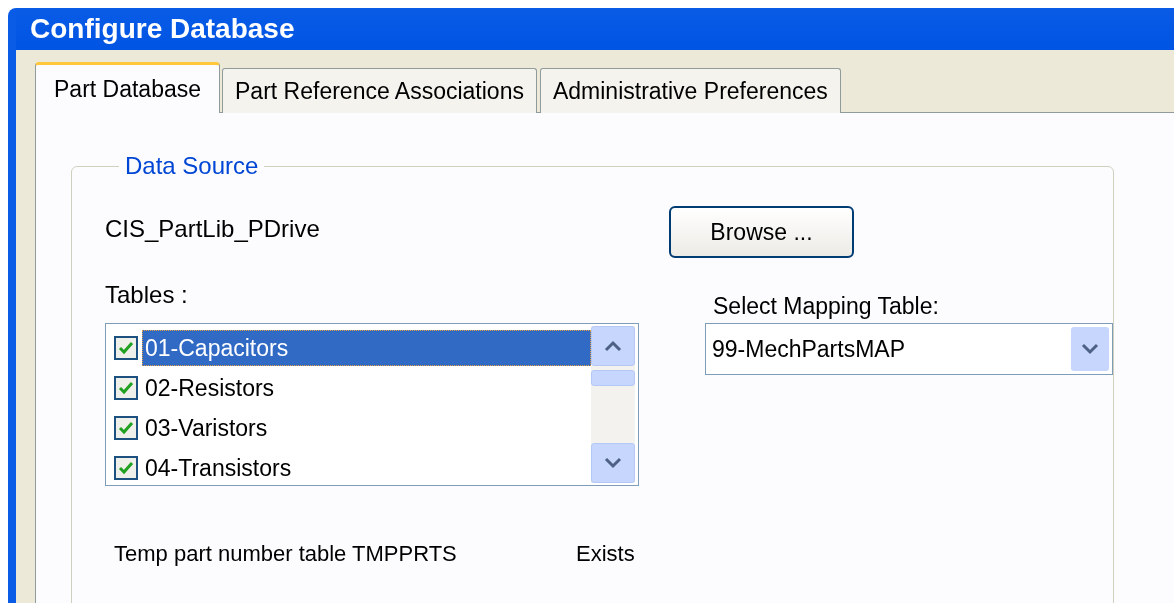 The height and width of the screenshot is (603, 1174). What do you see at coordinates (826, 306) in the screenshot?
I see `mapping-table-label: Select Mapping Table:` at bounding box center [826, 306].